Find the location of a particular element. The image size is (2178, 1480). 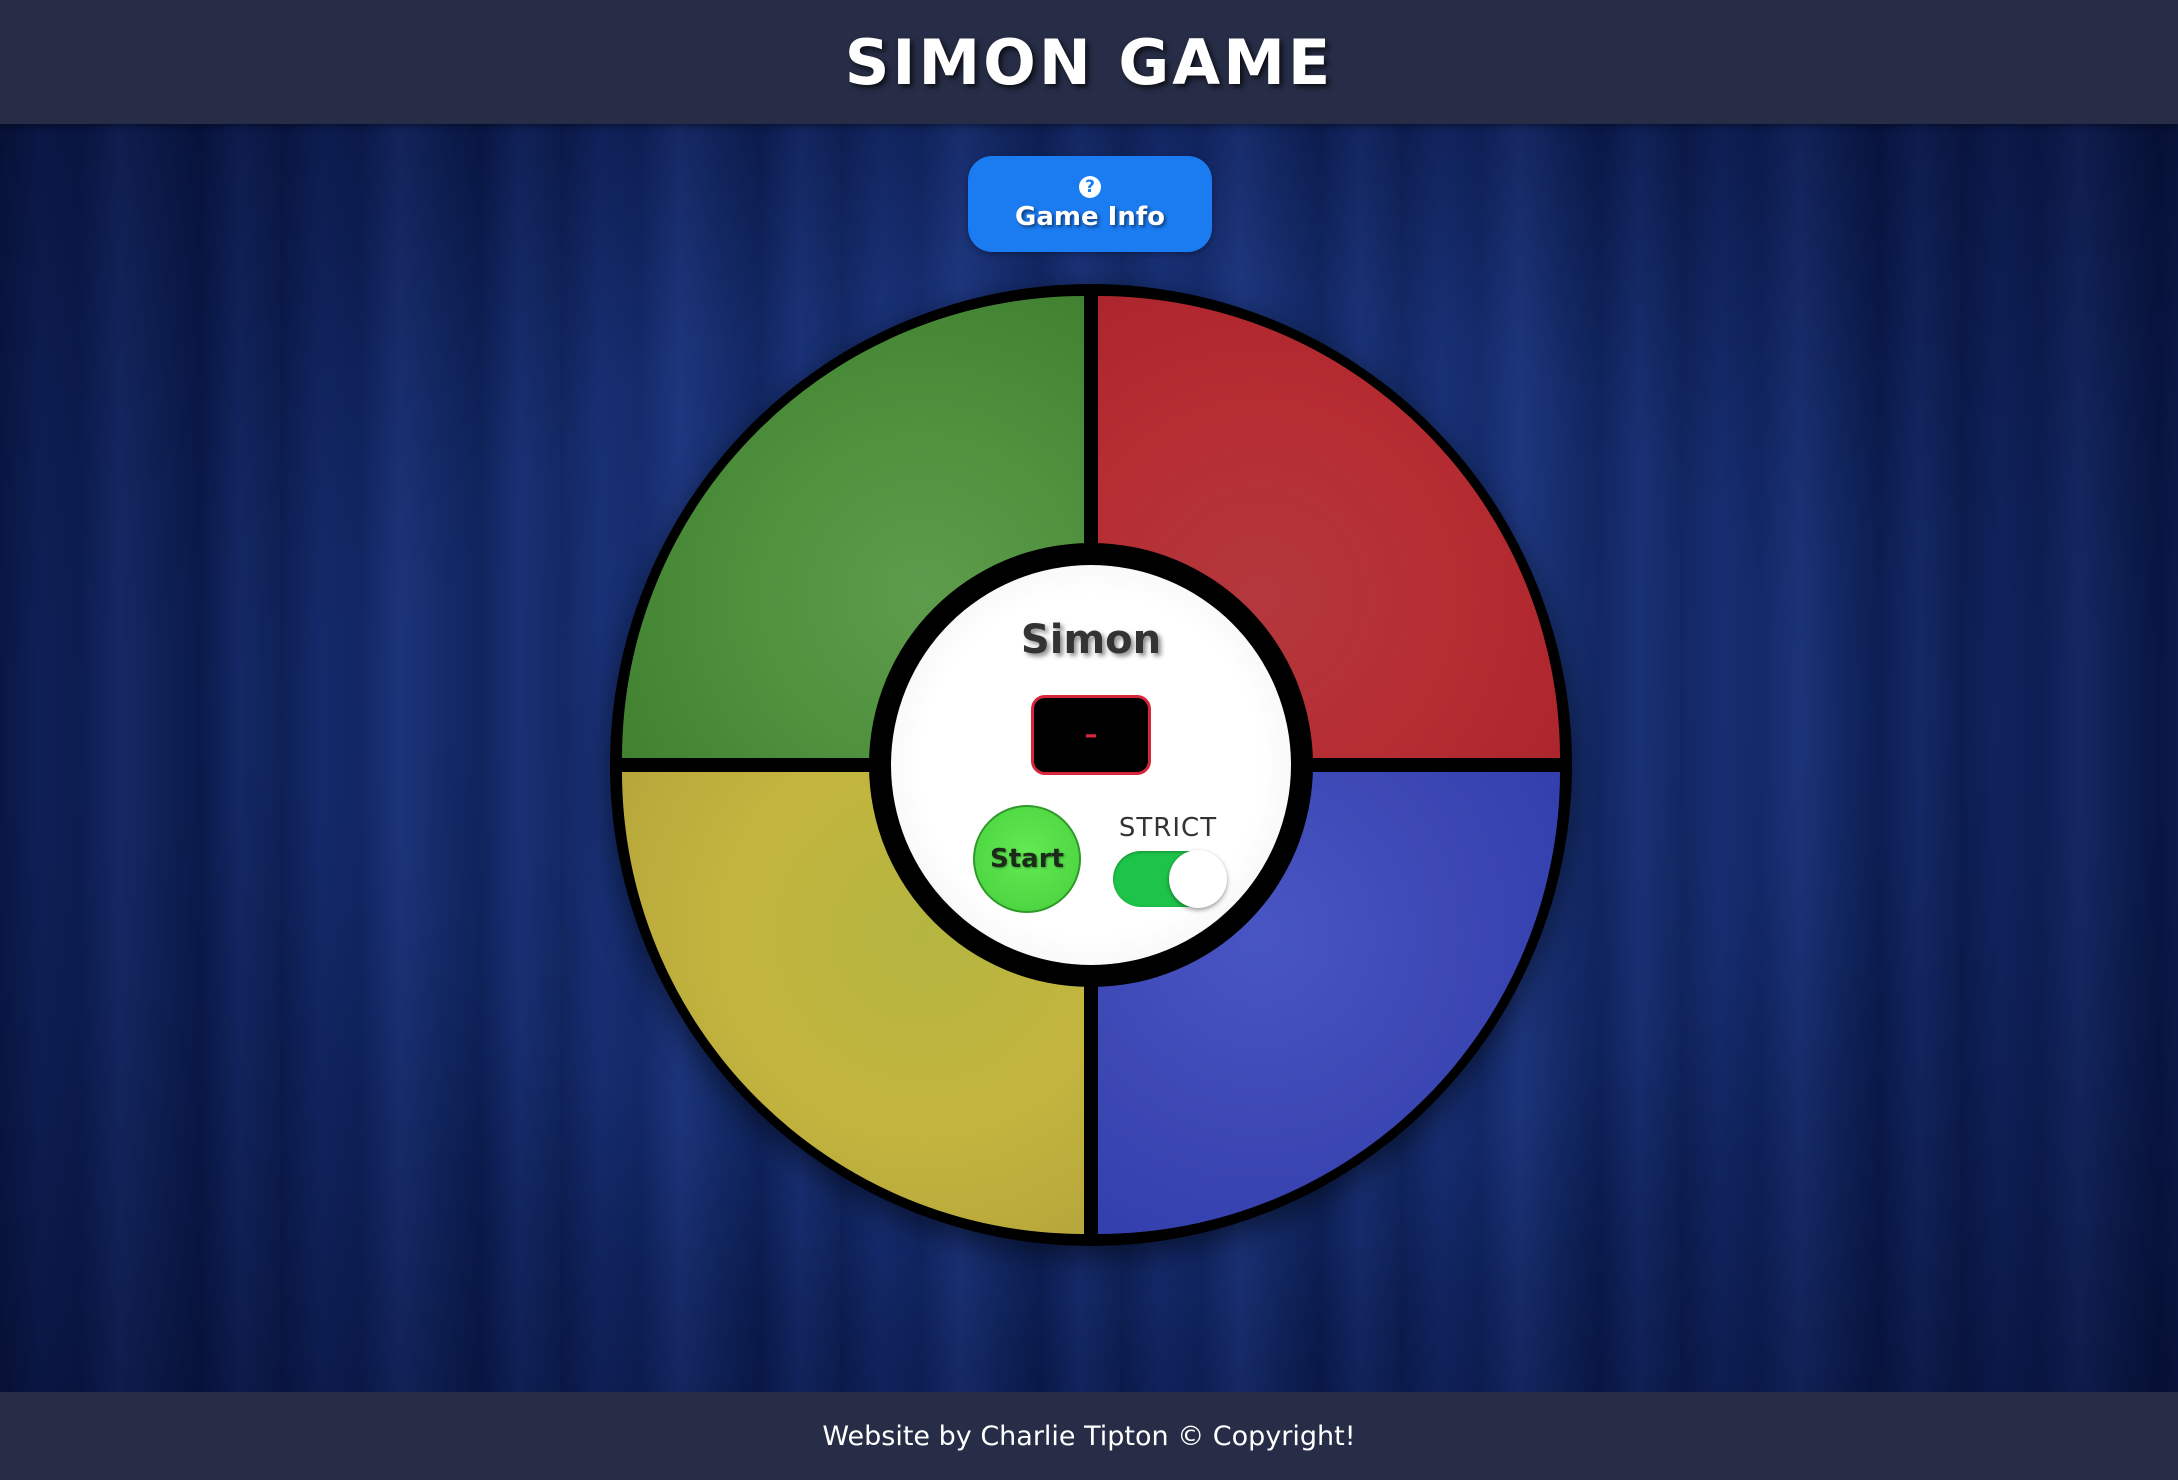

game-info-button: ? Game Info is located at coordinates (1090, 204).